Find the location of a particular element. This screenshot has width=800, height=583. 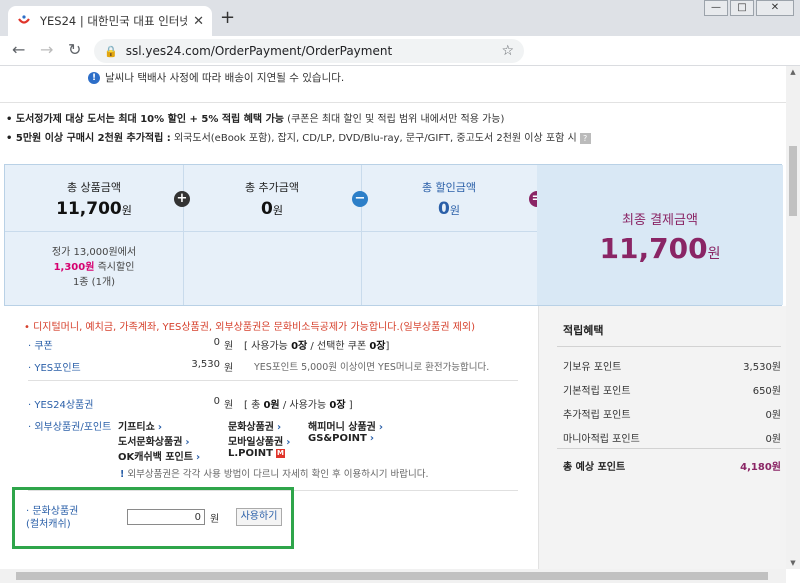

use-culture-cash-button: 사용하기 is located at coordinates (259, 517).